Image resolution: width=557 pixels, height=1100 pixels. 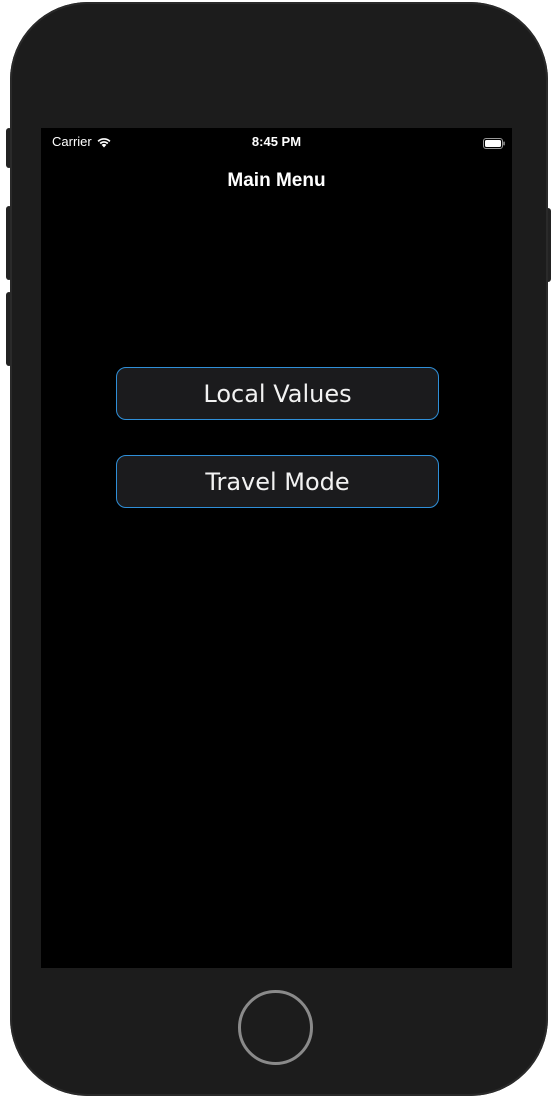 What do you see at coordinates (277, 393) in the screenshot?
I see `local-values-button: Local Values` at bounding box center [277, 393].